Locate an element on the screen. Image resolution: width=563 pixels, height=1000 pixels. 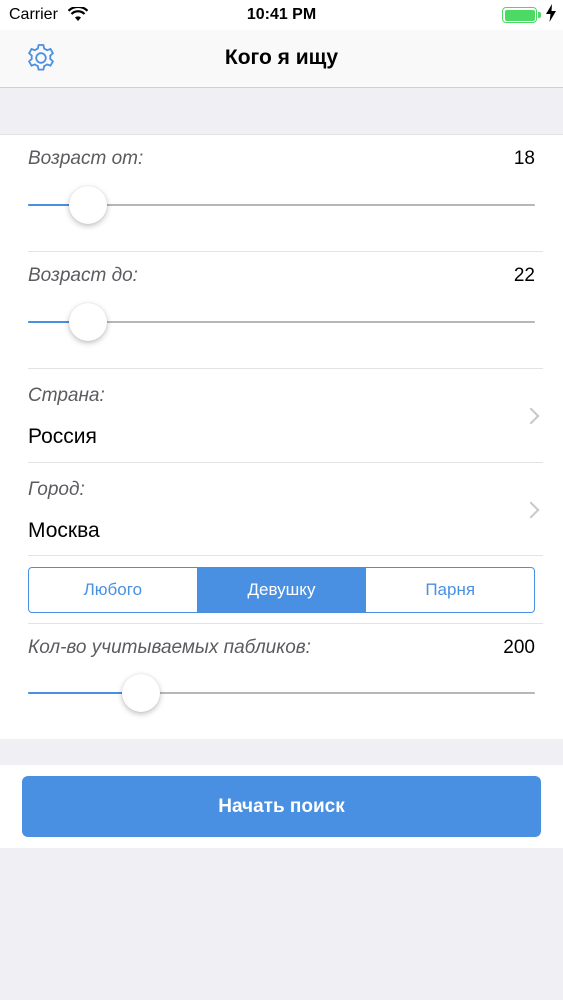
battery-icon is located at coordinates (519, 15).